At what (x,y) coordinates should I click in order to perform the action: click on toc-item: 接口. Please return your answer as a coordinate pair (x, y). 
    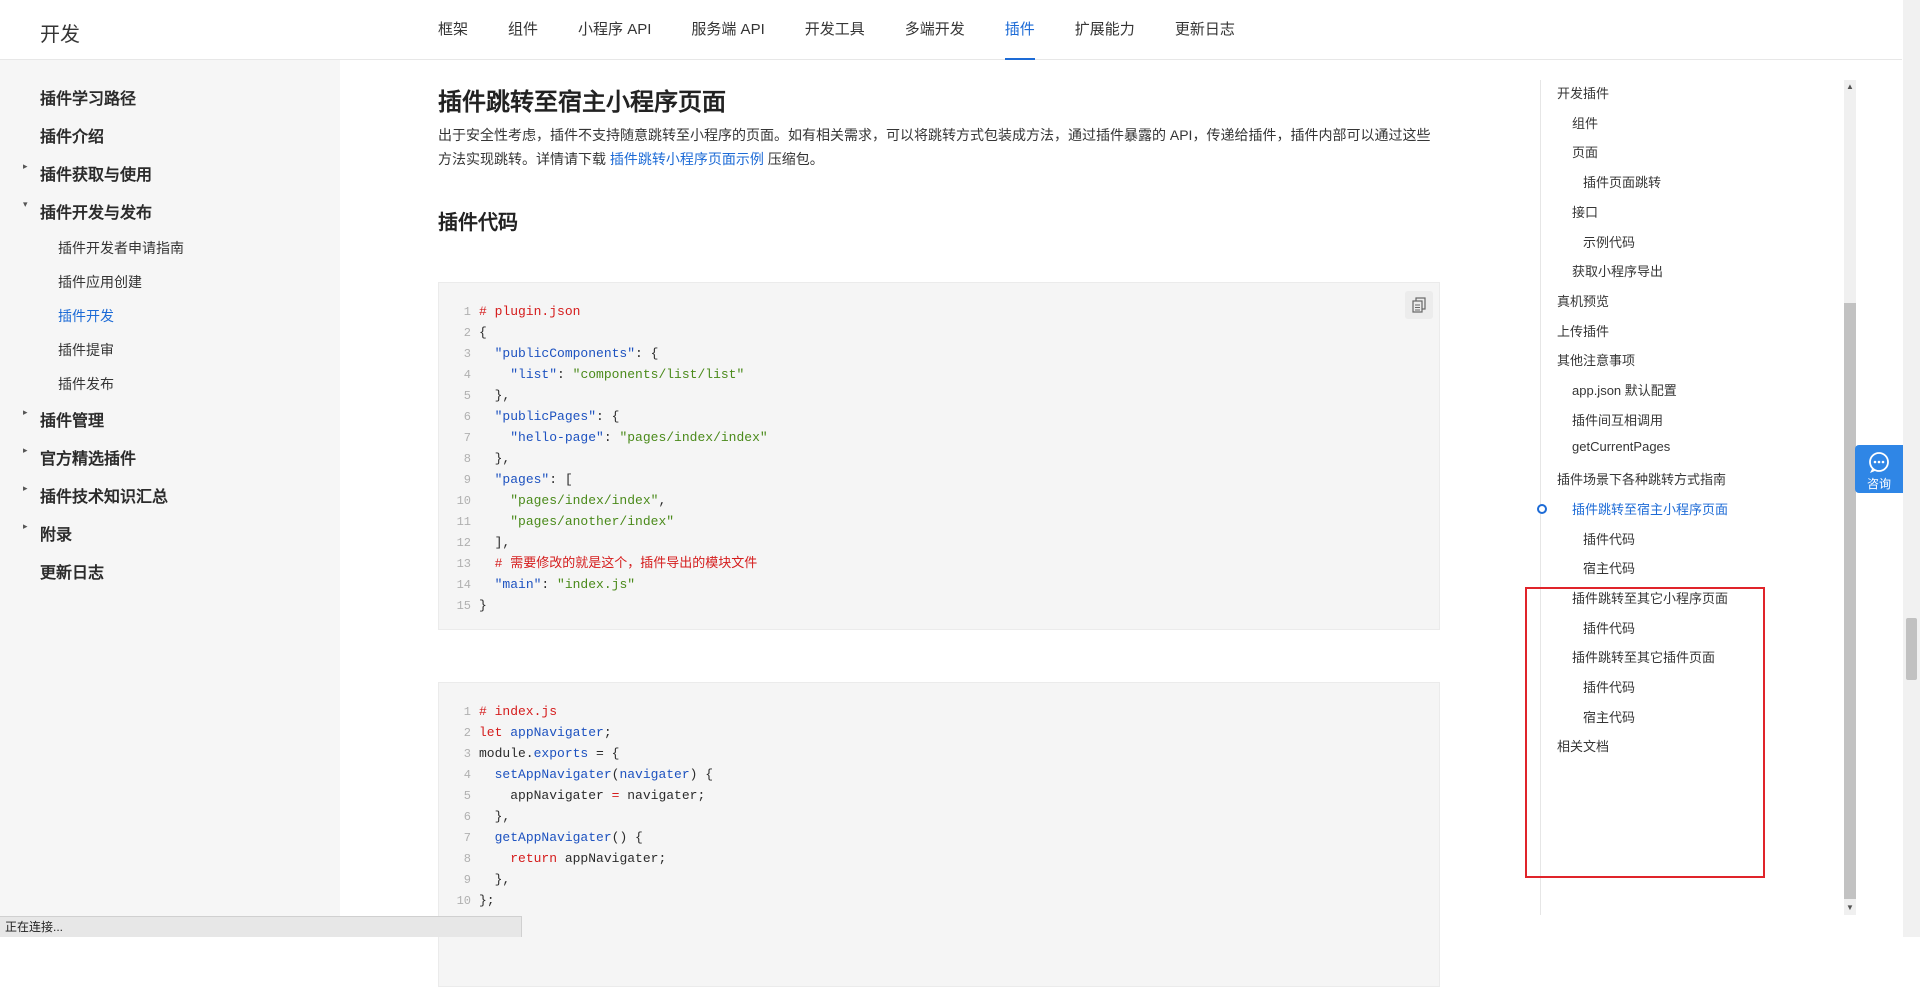
    Looking at the image, I should click on (1585, 211).